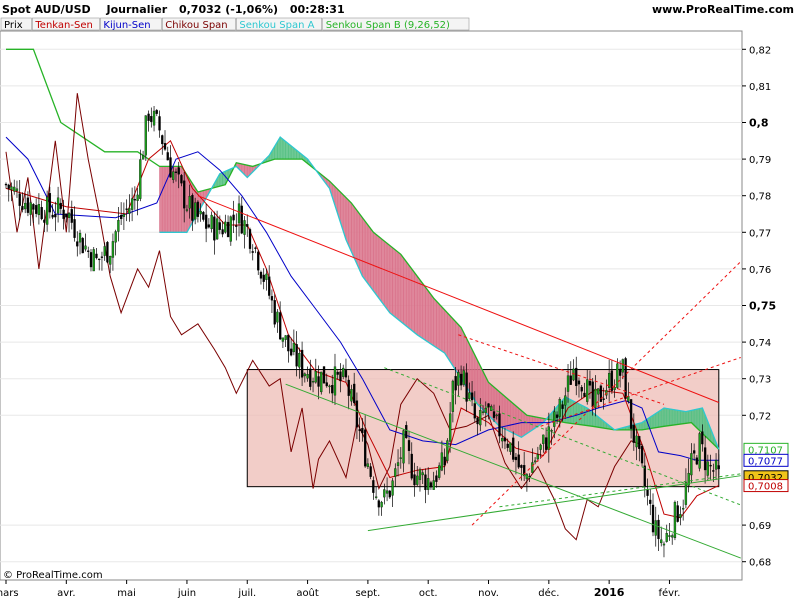 The height and width of the screenshot is (600, 800). I want to click on x-tick-label-2: mai, so click(126, 593).